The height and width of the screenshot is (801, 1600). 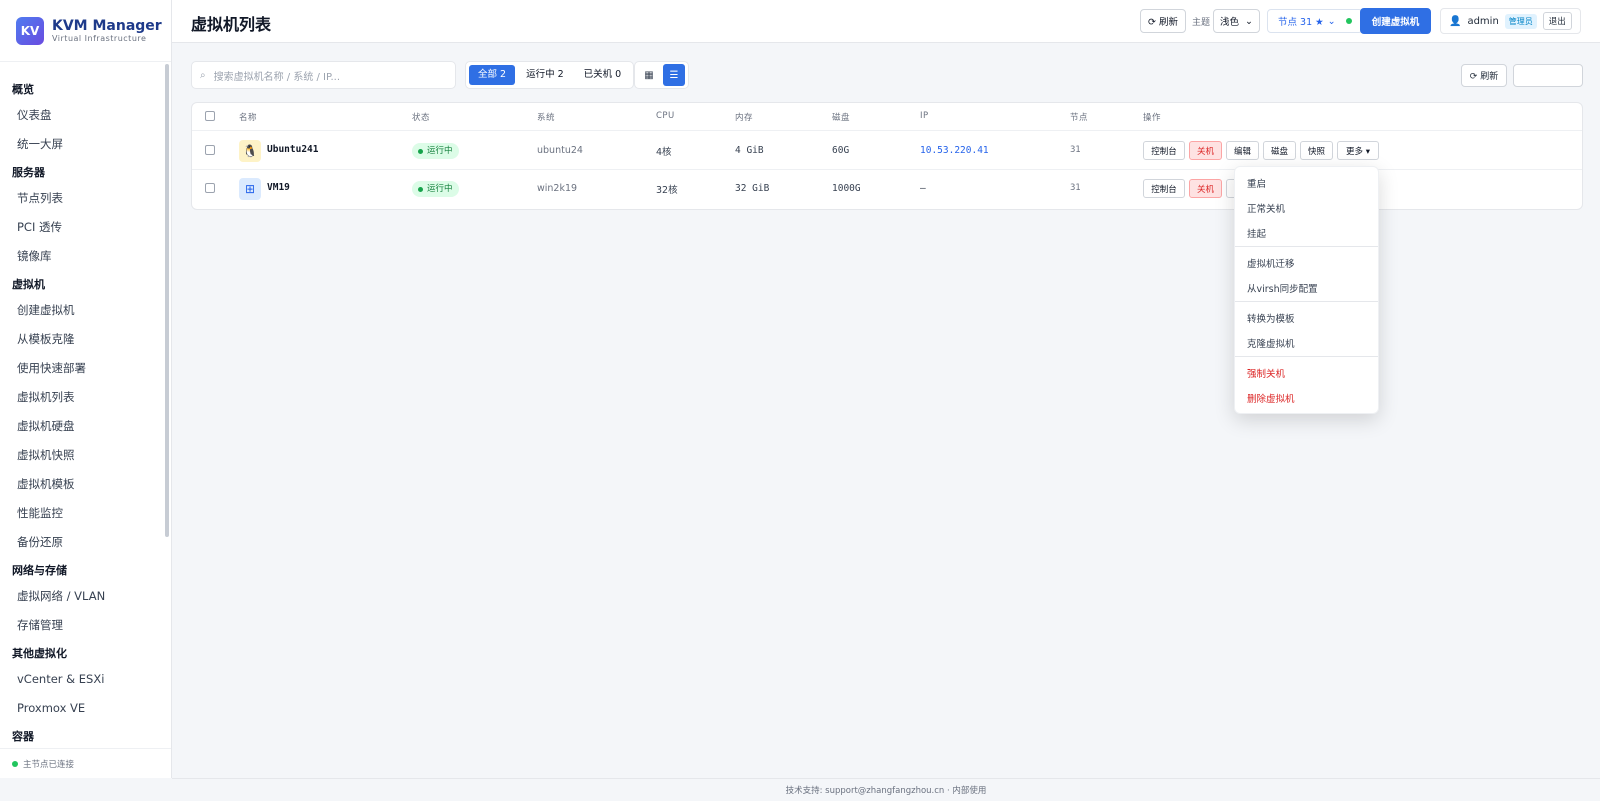 What do you see at coordinates (1455, 21) in the screenshot?
I see `user-icon: 👤` at bounding box center [1455, 21].